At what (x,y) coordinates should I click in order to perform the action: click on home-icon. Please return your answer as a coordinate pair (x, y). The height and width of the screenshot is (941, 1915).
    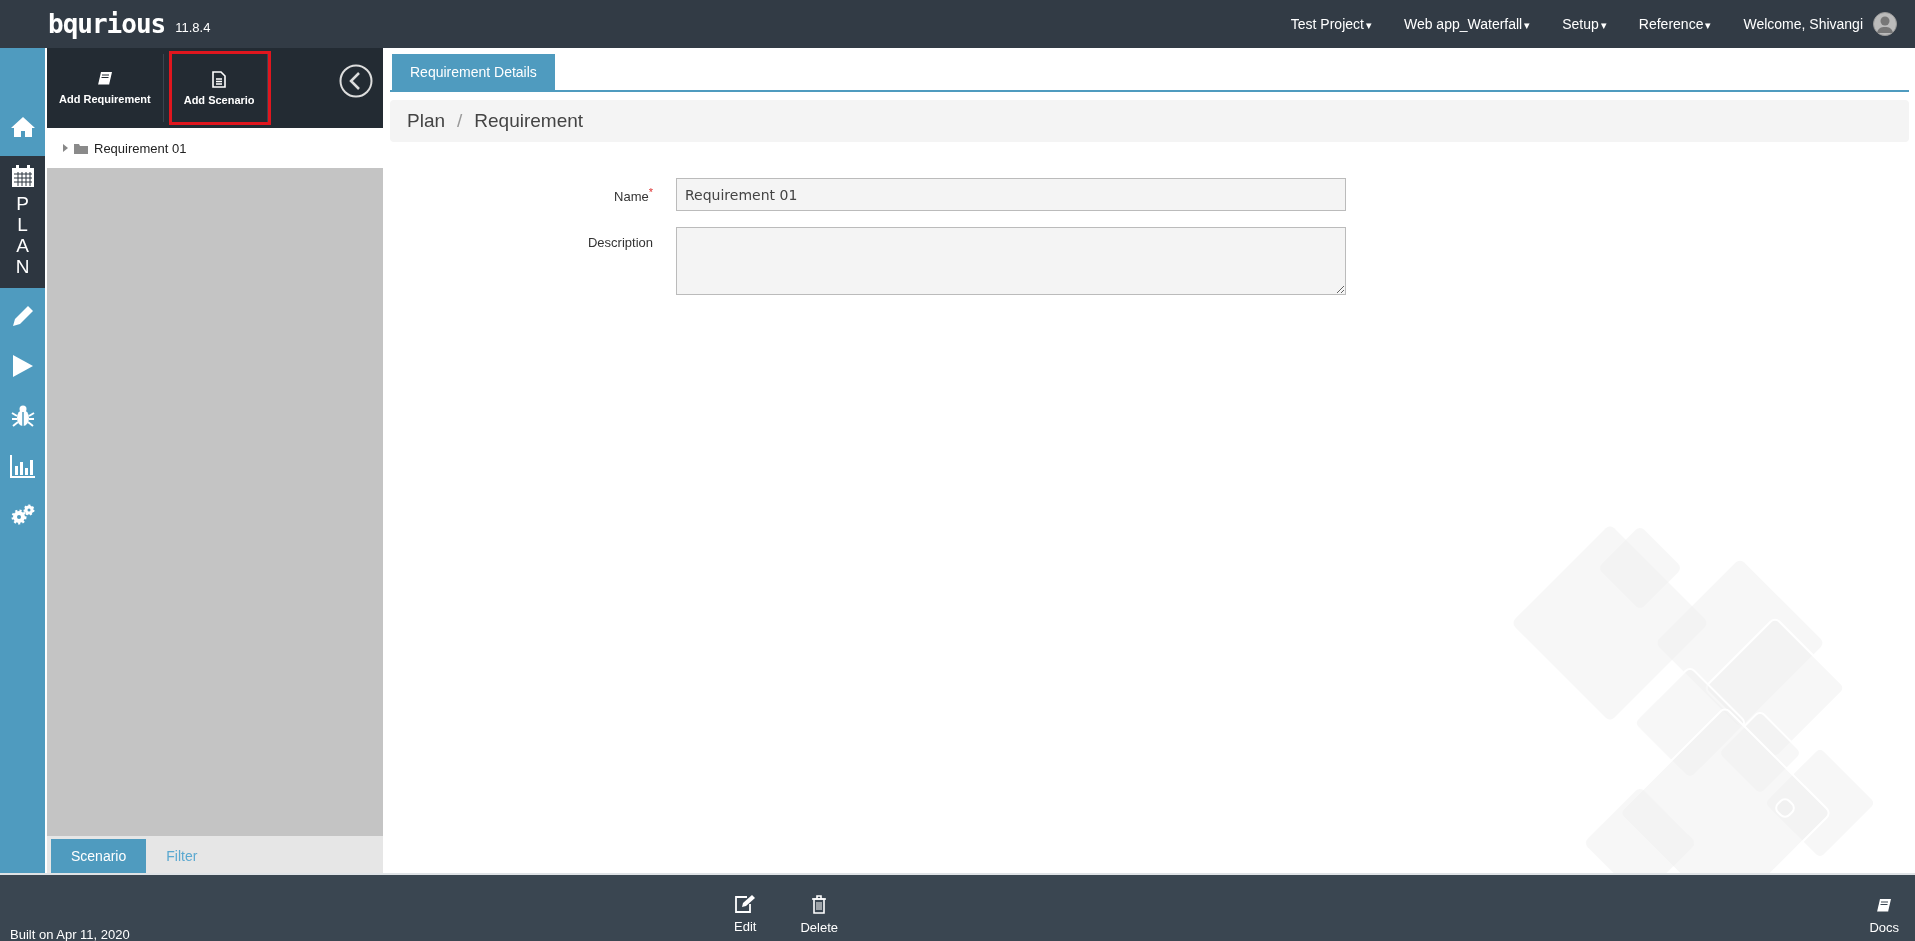
    Looking at the image, I should click on (22, 127).